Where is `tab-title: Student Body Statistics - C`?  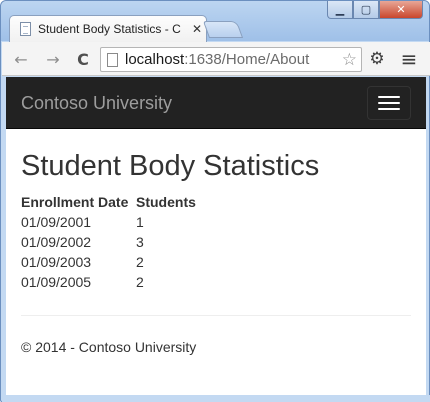 tab-title: Student Body Statistics - C is located at coordinates (109, 29).